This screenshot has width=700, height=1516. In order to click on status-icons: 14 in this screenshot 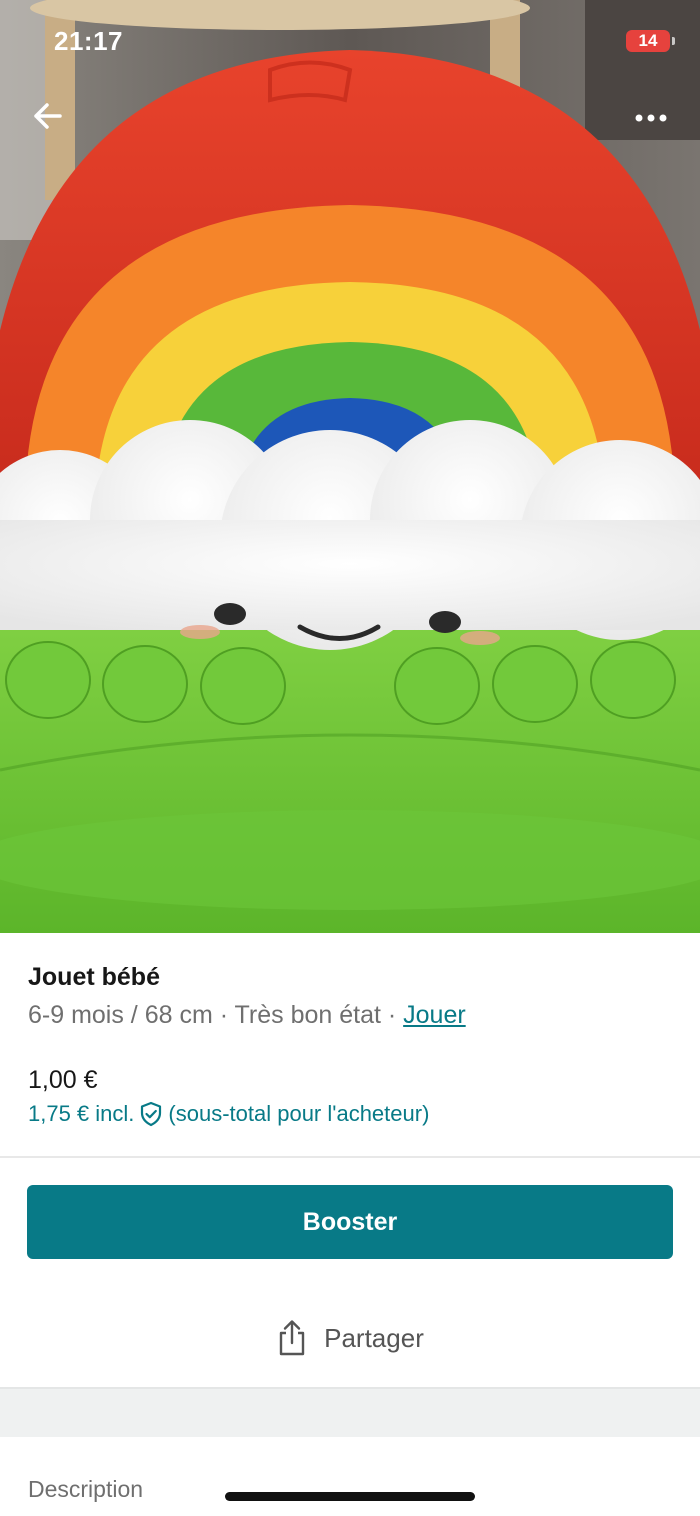, I will do `click(650, 41)`.